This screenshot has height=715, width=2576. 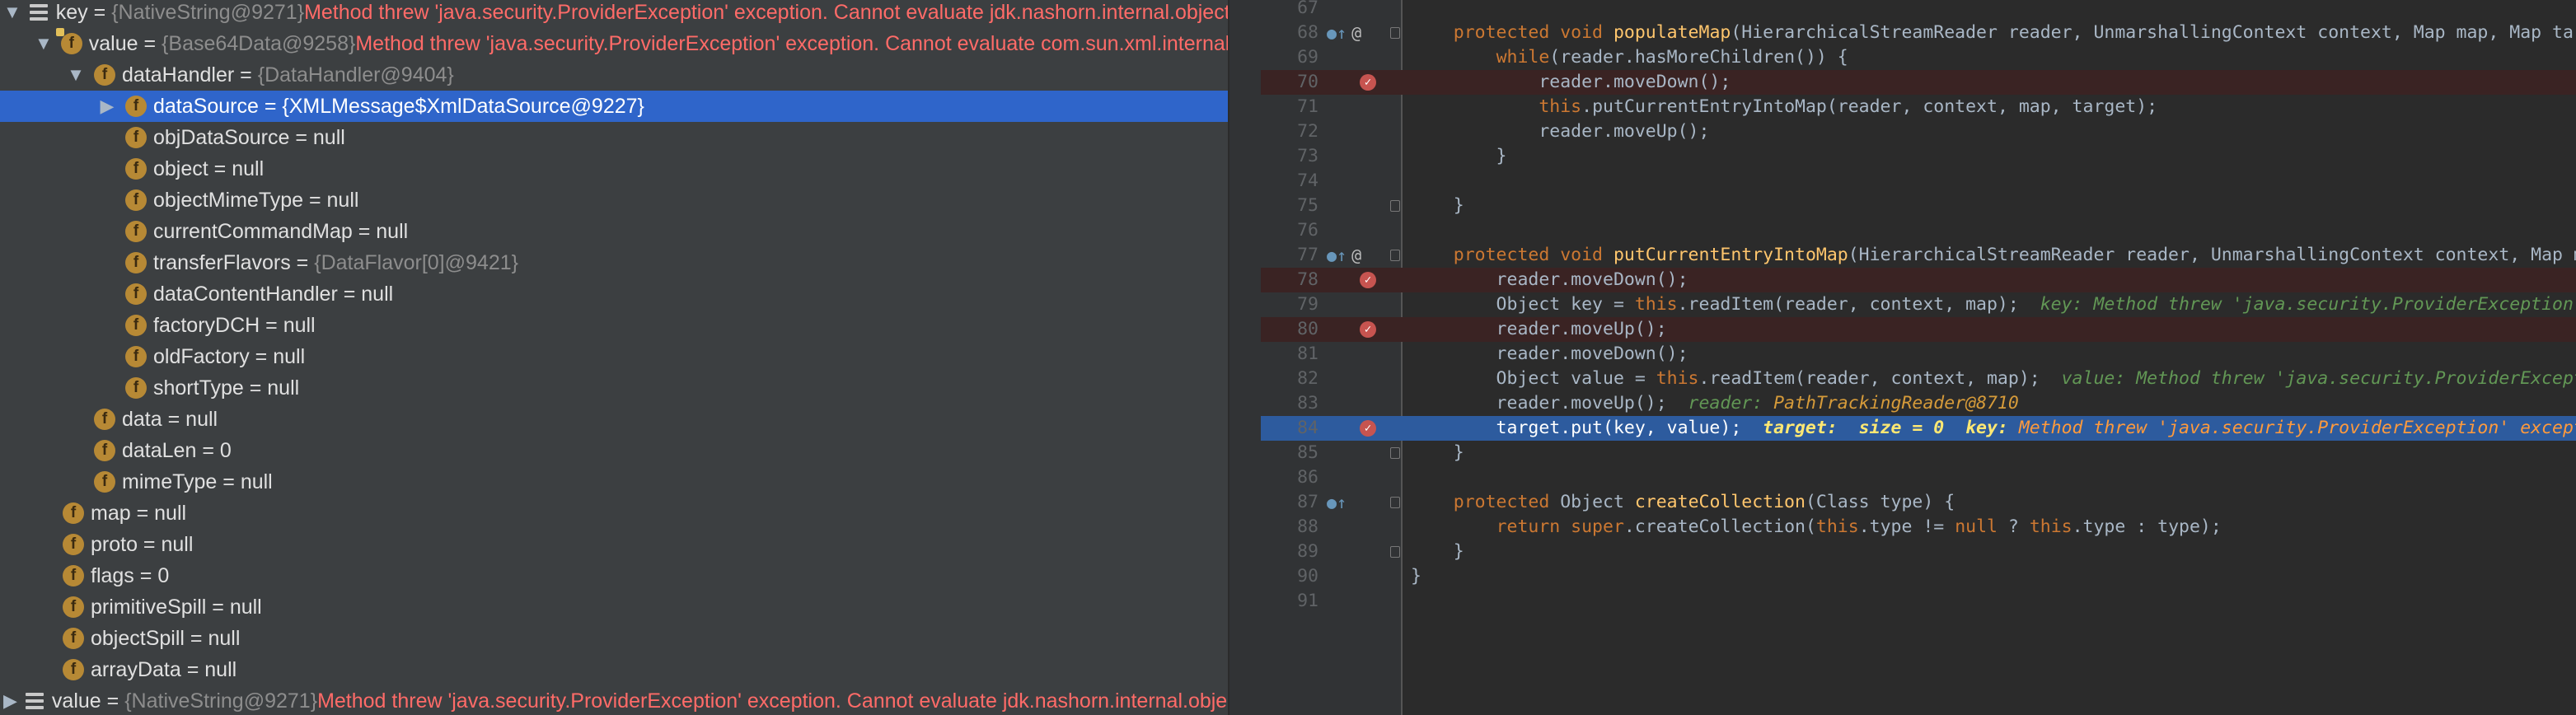 What do you see at coordinates (1560, 526) in the screenshot?
I see `code-token: return super` at bounding box center [1560, 526].